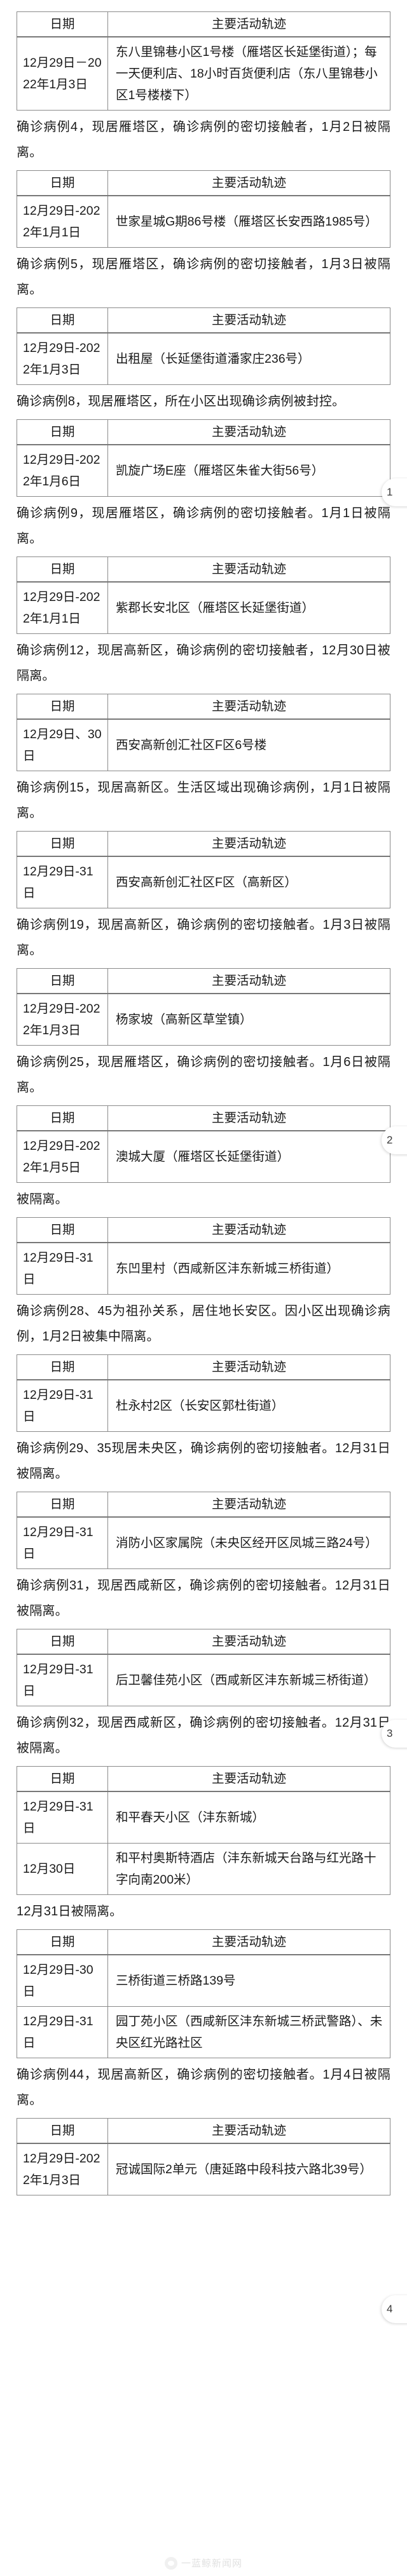 The width and height of the screenshot is (407, 2576). I want to click on case-note: 12月31日被隔离。, so click(70, 1912).